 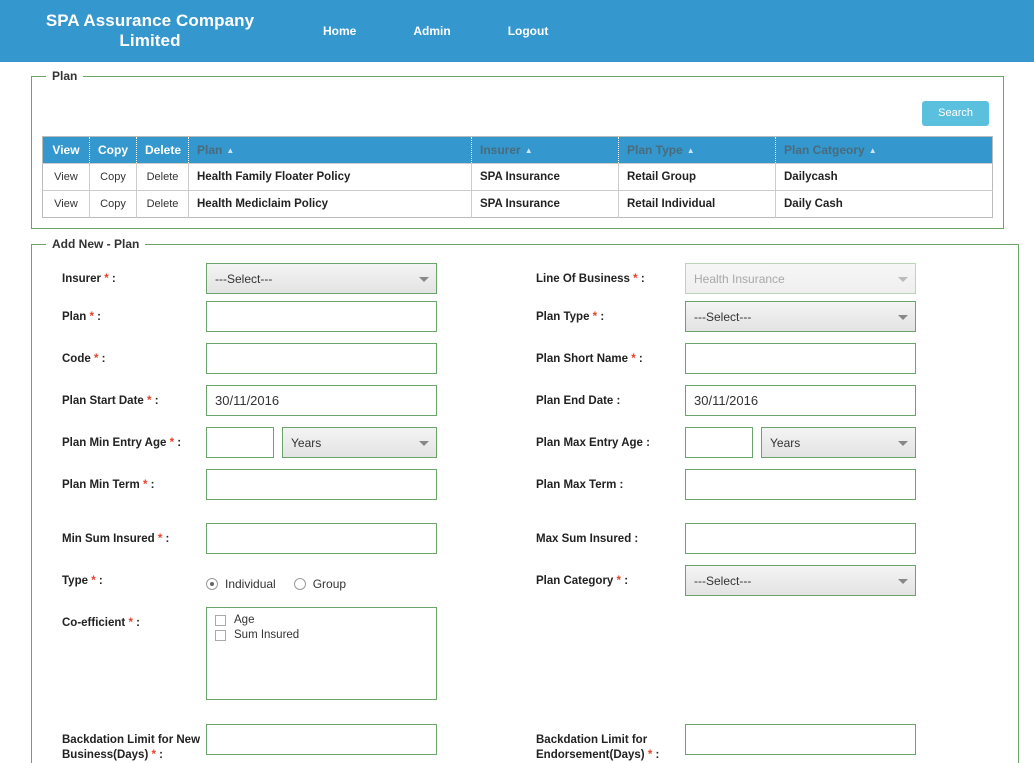 What do you see at coordinates (545, 177) in the screenshot?
I see `cell-insurer: SPA Insurance` at bounding box center [545, 177].